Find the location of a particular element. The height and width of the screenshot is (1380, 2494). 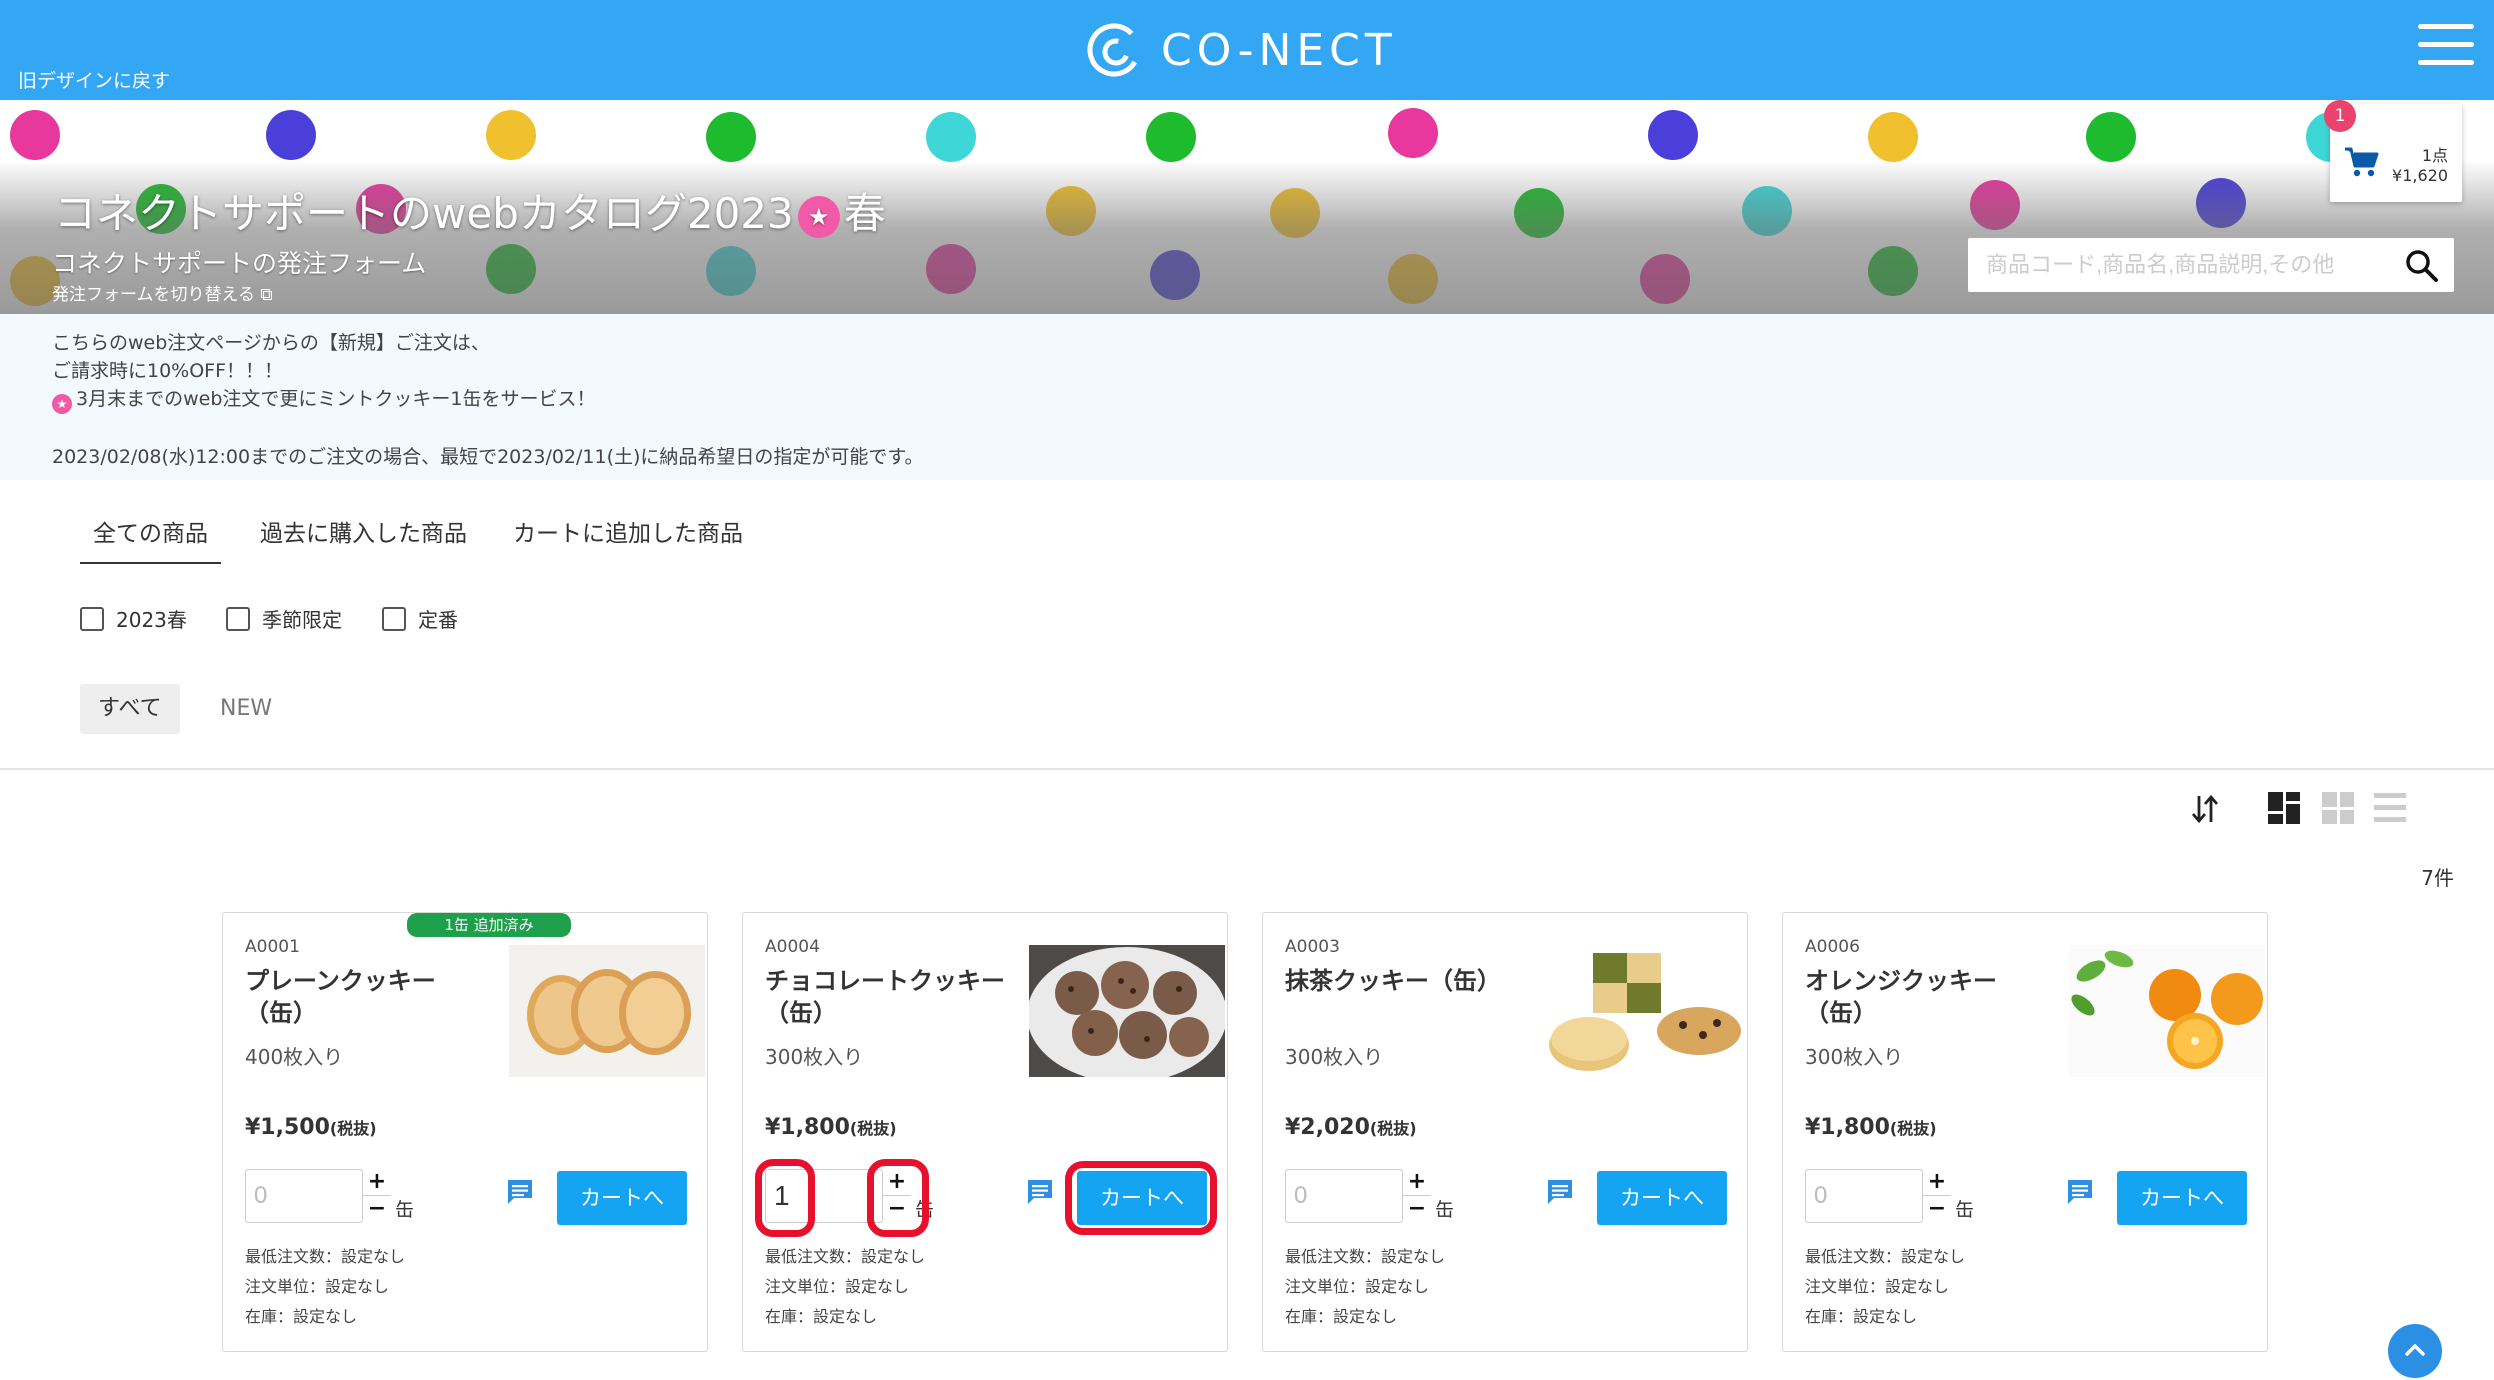

filter-standard: 定番 is located at coordinates (420, 618).